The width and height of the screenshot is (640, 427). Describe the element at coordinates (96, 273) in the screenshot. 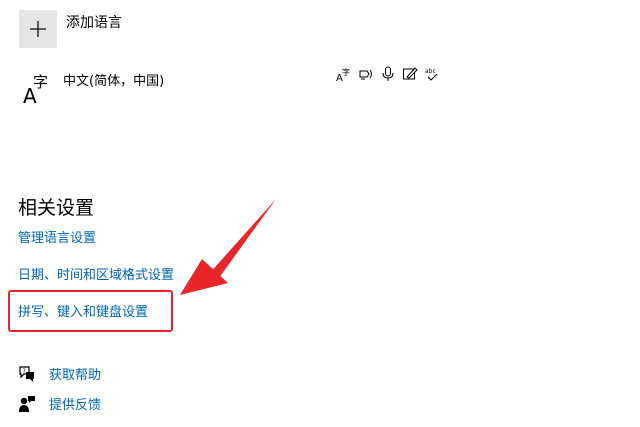

I see `date-time-region-settings-link: 日期、时间和区域格式设置` at that location.